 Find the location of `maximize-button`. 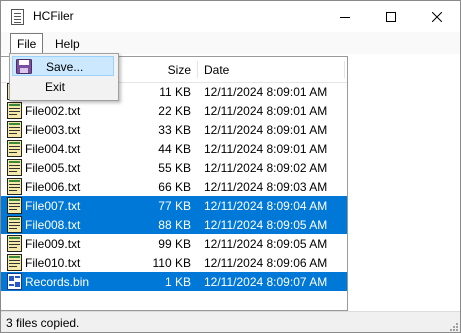

maximize-button is located at coordinates (391, 16).